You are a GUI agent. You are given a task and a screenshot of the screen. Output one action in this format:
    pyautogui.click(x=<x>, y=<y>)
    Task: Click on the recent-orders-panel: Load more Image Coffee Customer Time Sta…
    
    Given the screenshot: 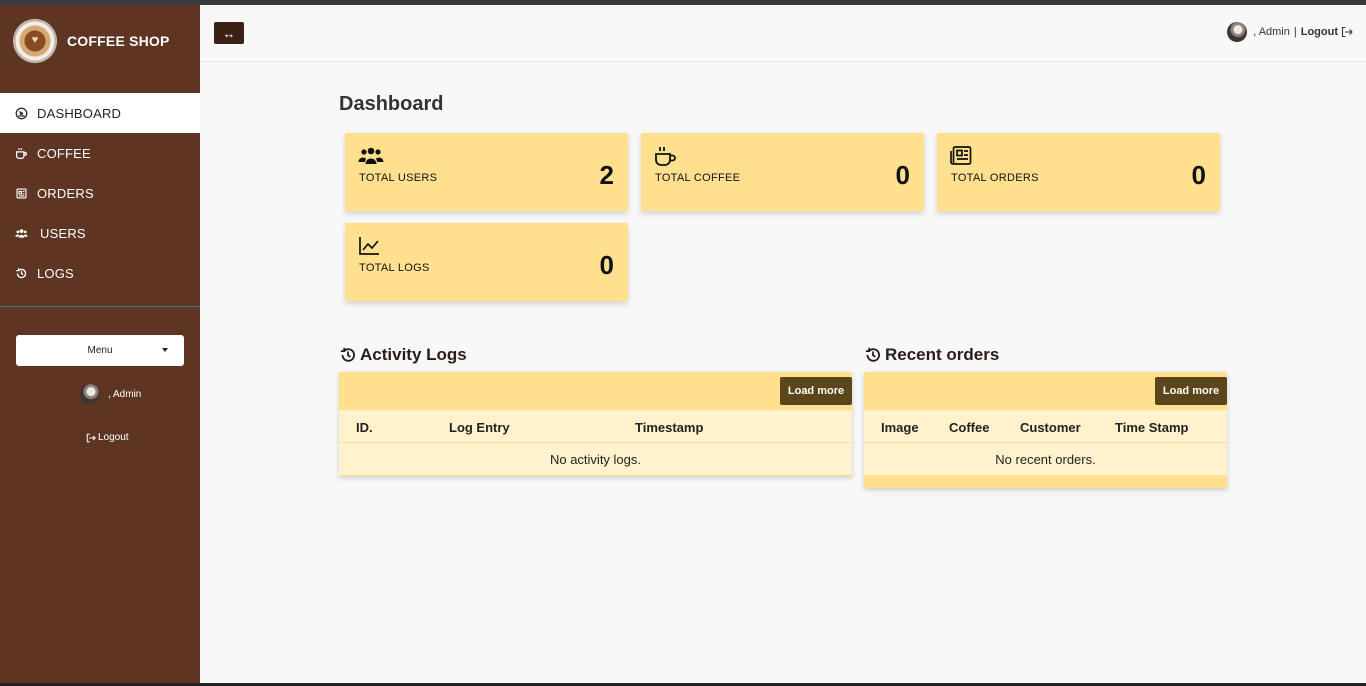 What is the action you would take?
    pyautogui.click(x=1045, y=430)
    